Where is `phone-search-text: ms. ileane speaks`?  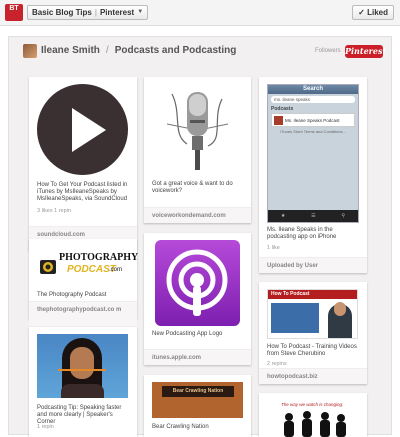
phone-search-text: ms. ileane speaks is located at coordinates (292, 99).